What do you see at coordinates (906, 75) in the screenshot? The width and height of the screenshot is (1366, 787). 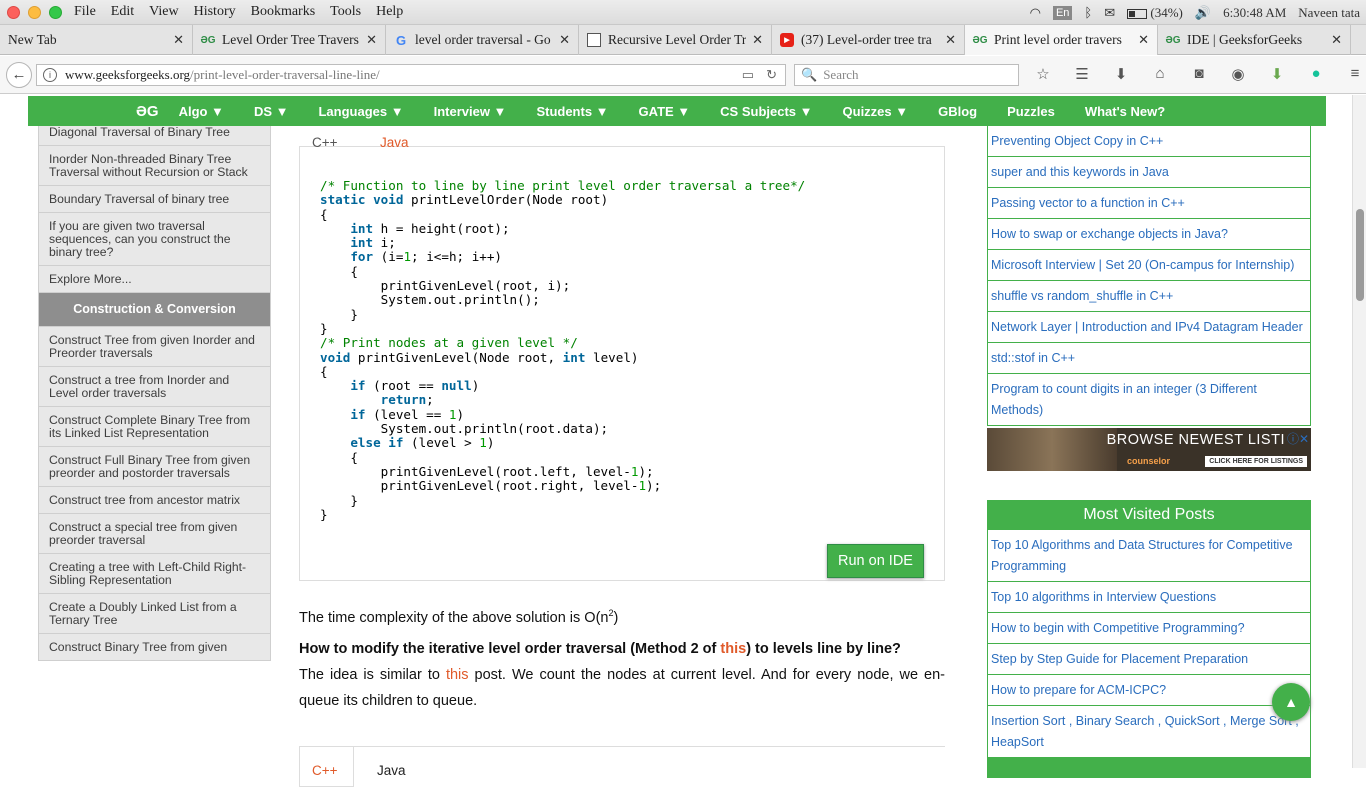 I see `search-input: 🔍 Search` at bounding box center [906, 75].